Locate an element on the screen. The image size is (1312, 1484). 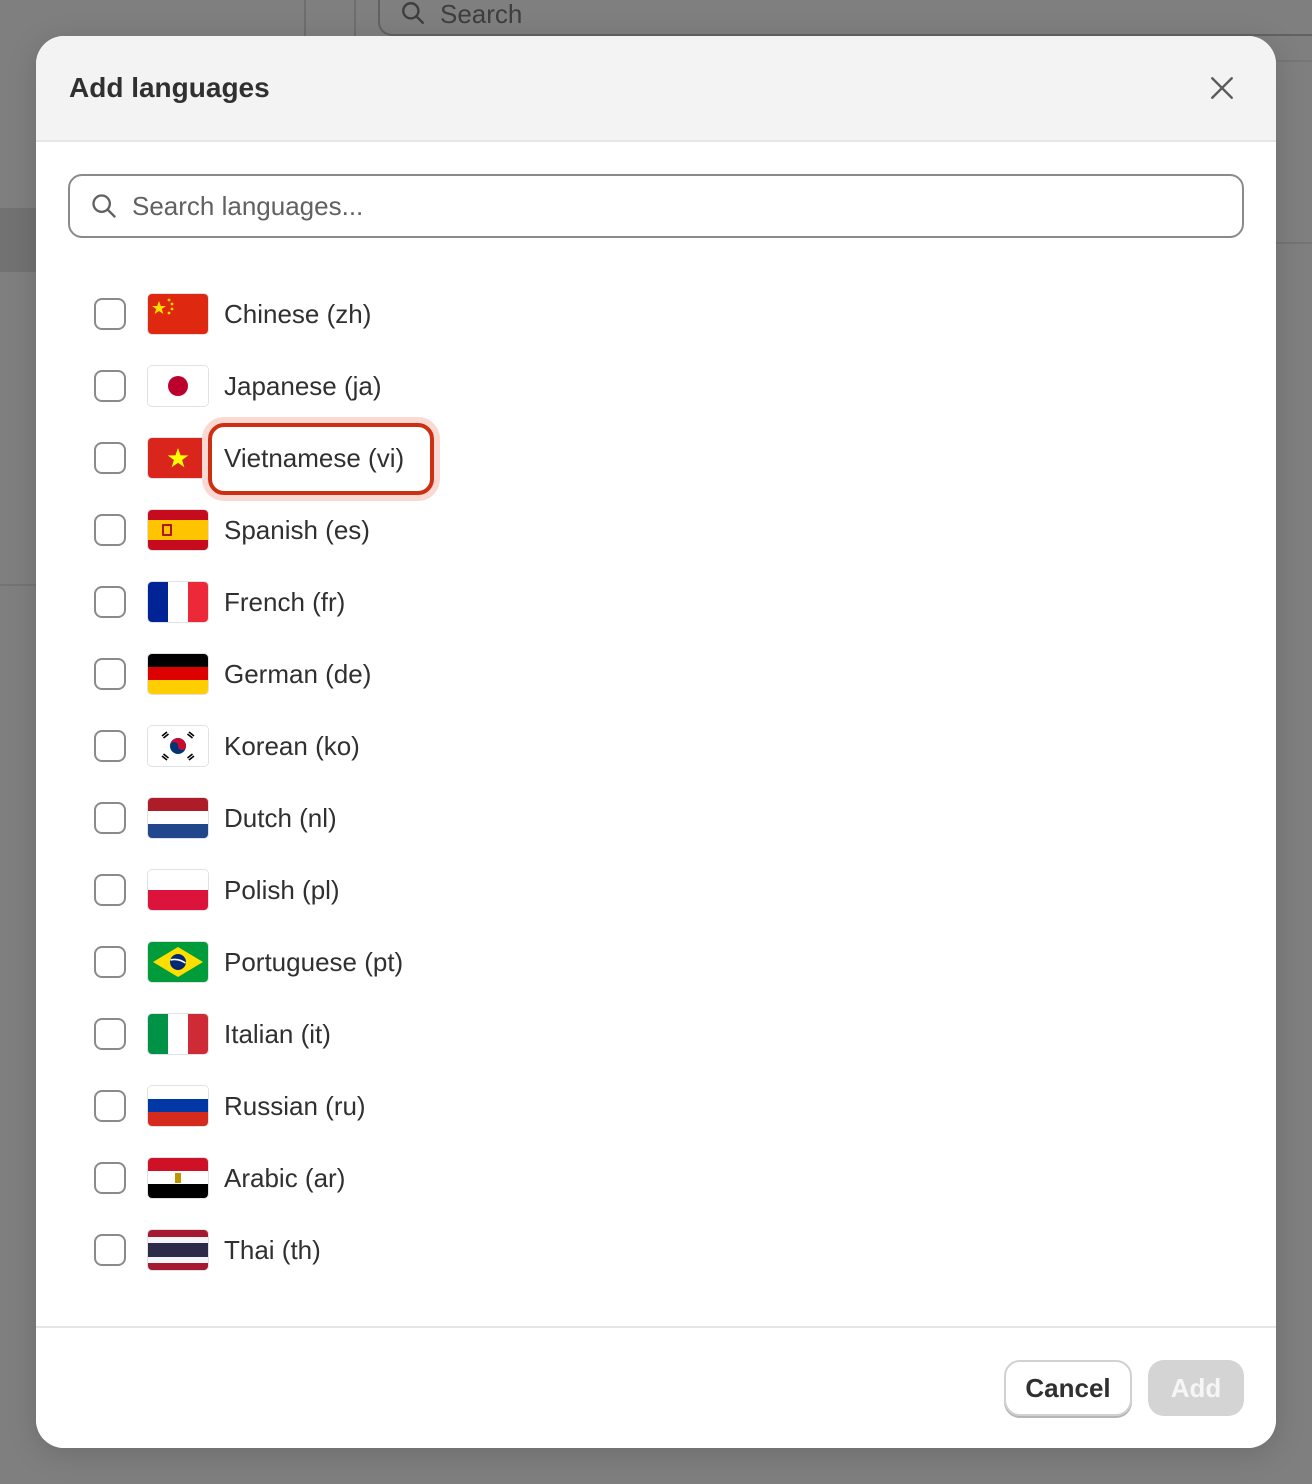
language-label: Vietnamese (vi) is located at coordinates (314, 457).